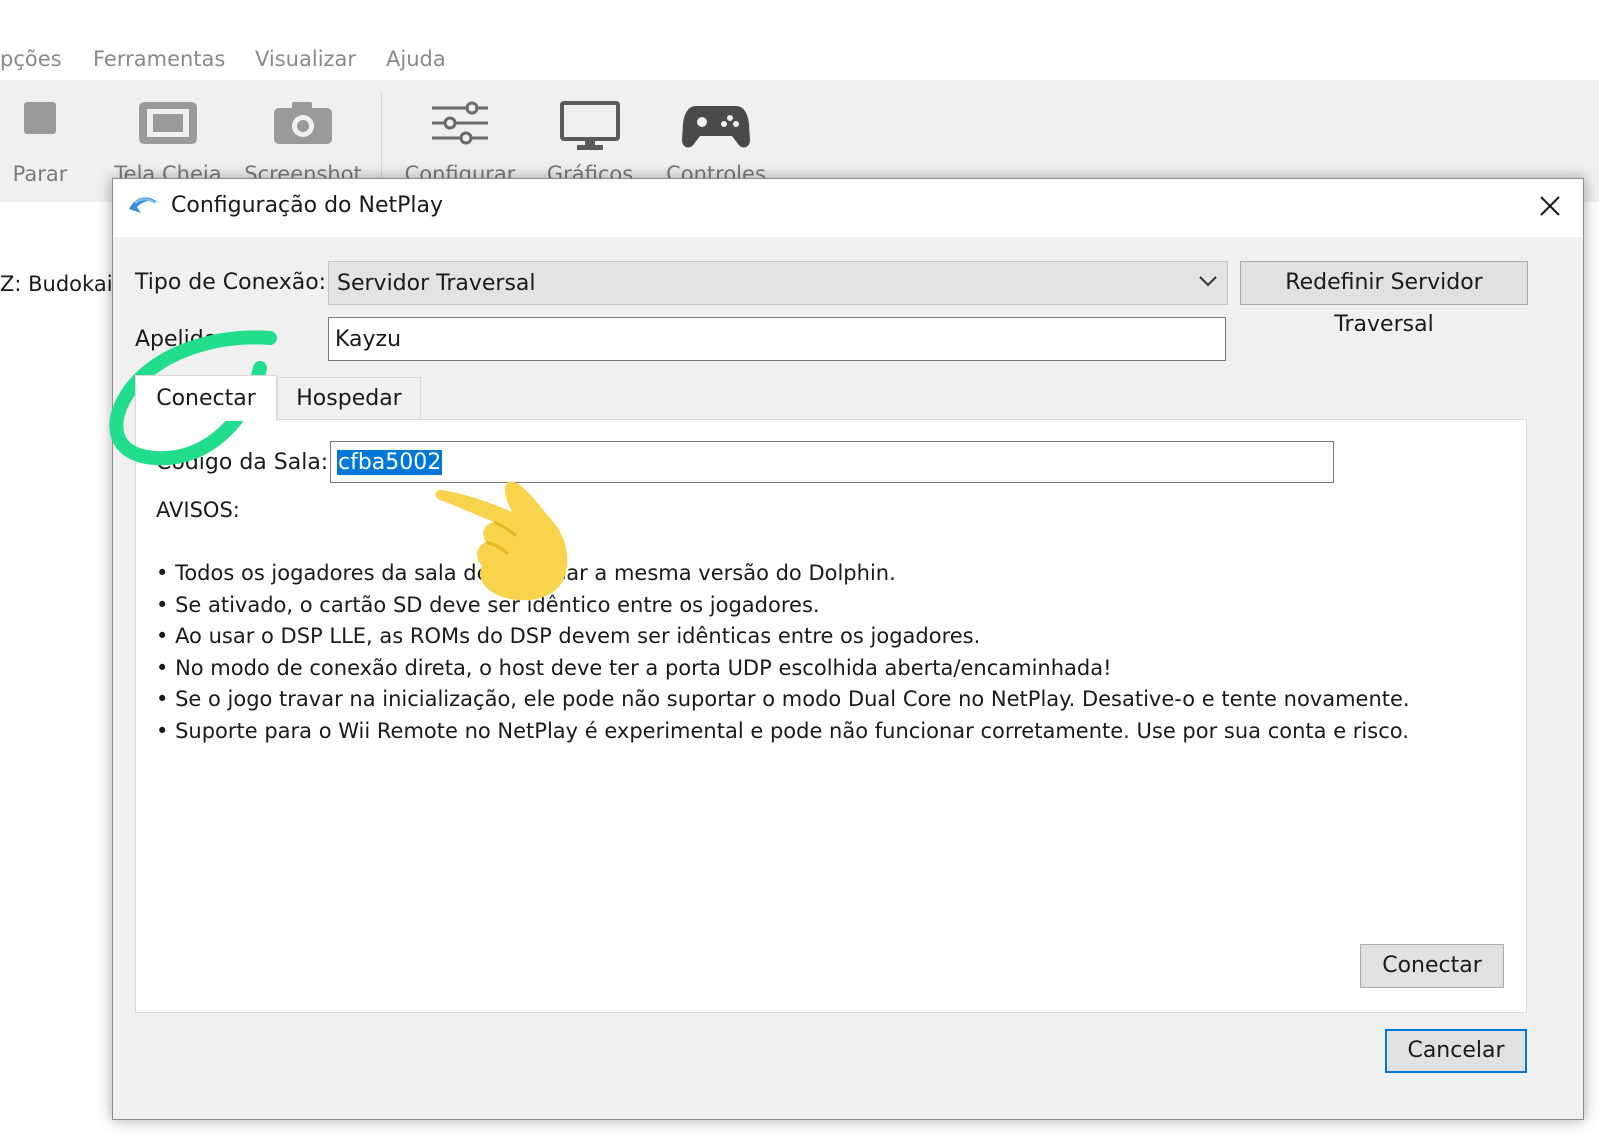  I want to click on stop-icon, so click(40, 118).